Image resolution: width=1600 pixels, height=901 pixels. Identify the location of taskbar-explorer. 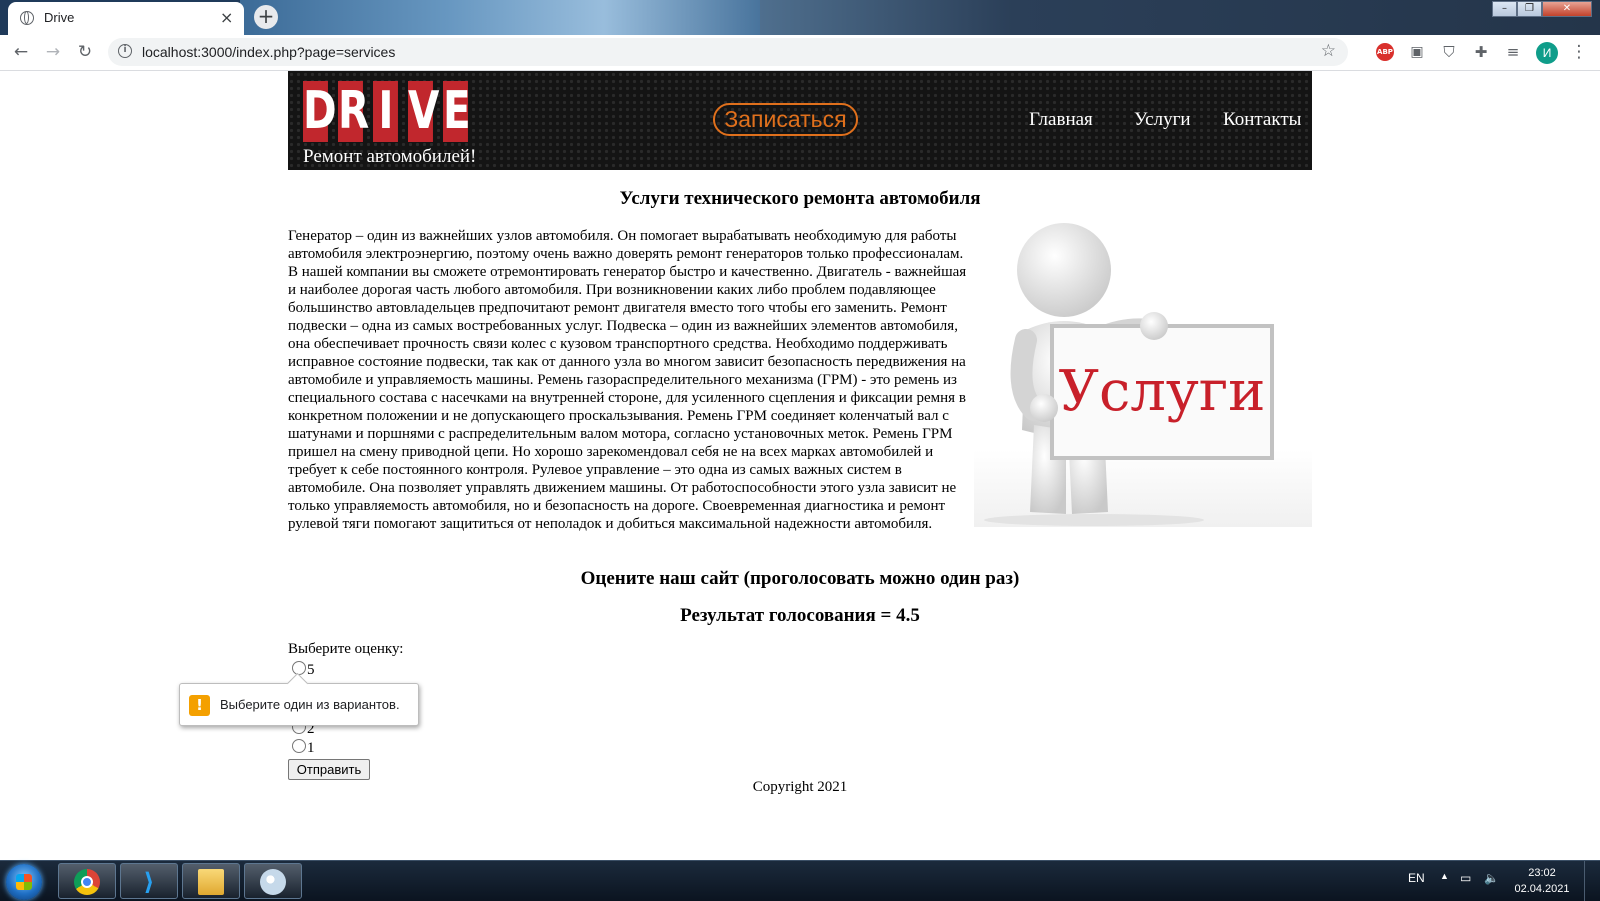
(211, 881).